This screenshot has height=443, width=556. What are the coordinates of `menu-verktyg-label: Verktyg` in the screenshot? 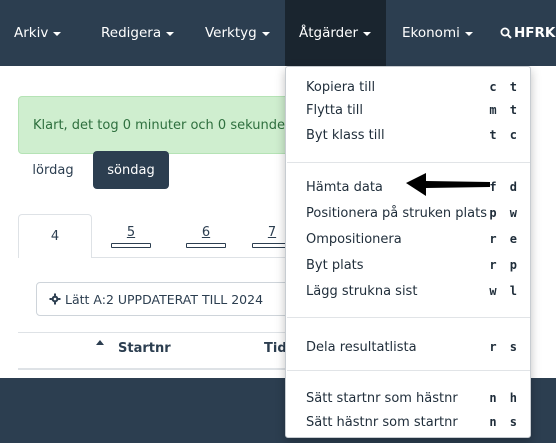 It's located at (231, 33).